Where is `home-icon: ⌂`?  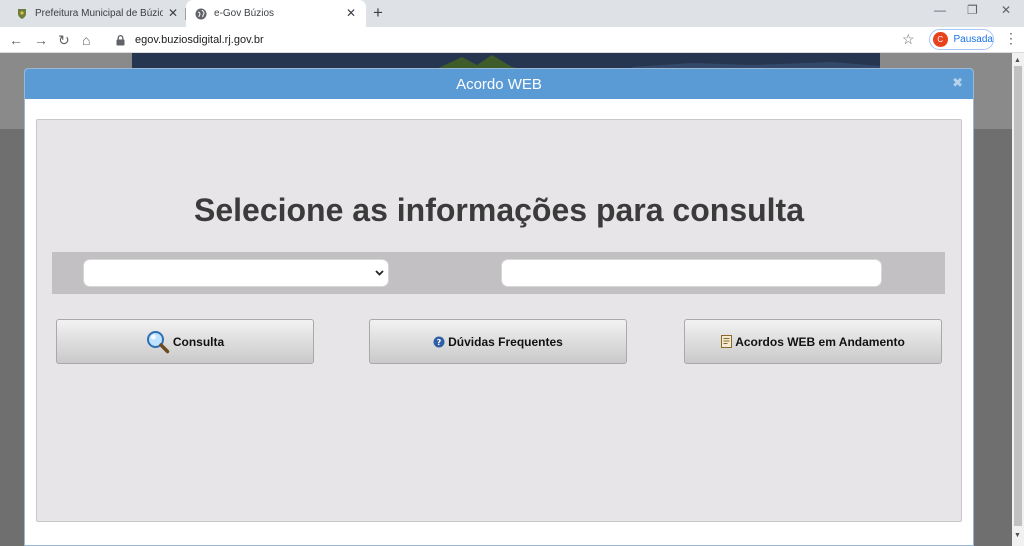 home-icon: ⌂ is located at coordinates (86, 40).